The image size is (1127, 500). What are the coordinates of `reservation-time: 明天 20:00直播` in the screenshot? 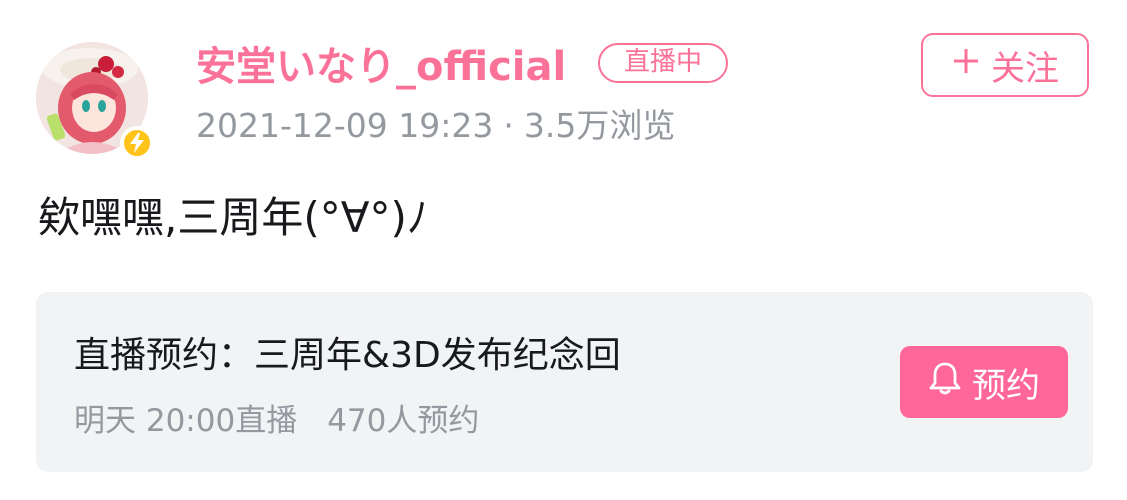 It's located at (186, 421).